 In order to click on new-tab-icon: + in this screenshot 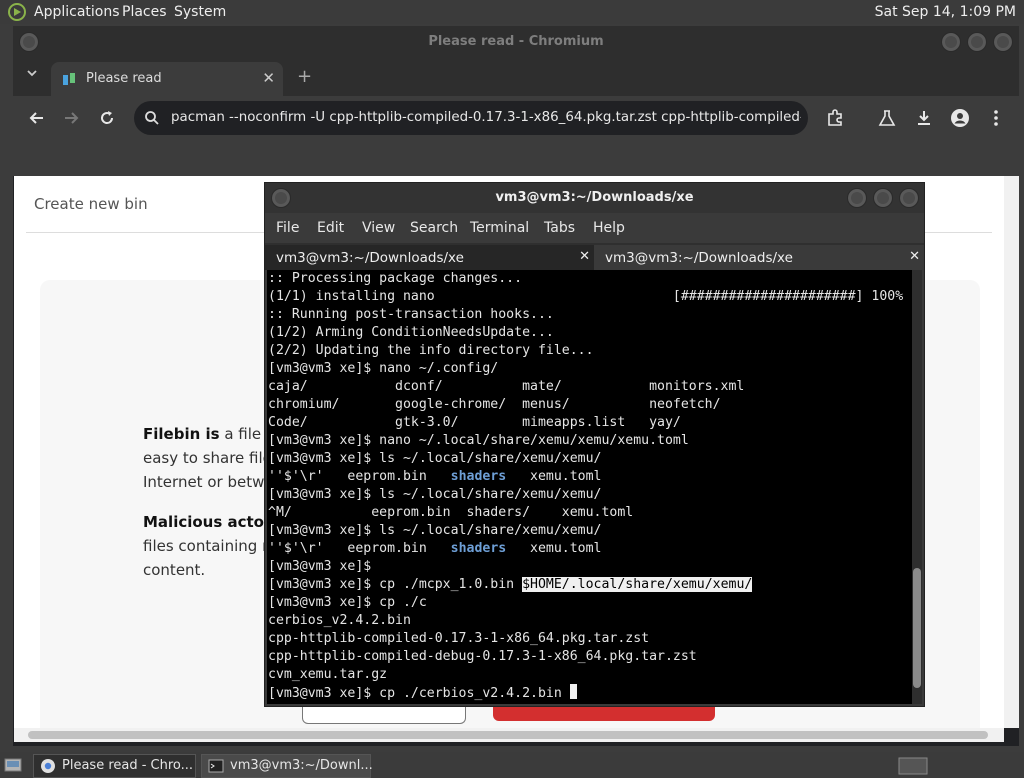, I will do `click(304, 76)`.